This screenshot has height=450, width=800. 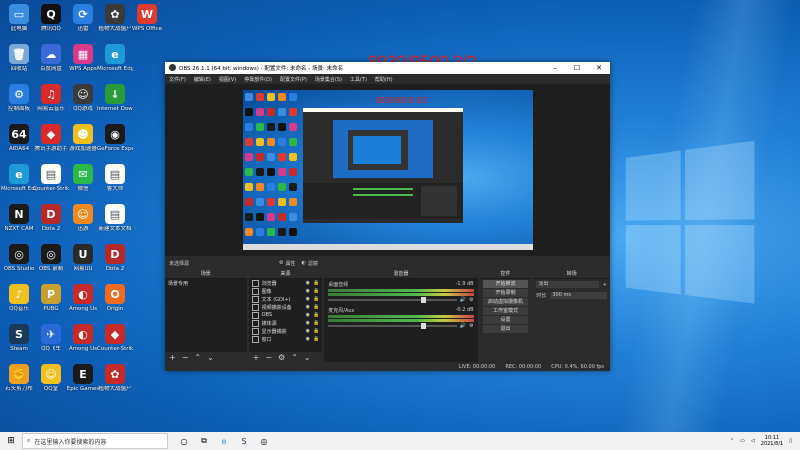 I want to click on desktop-icon: N NZXT CAM, so click(x=19, y=218).